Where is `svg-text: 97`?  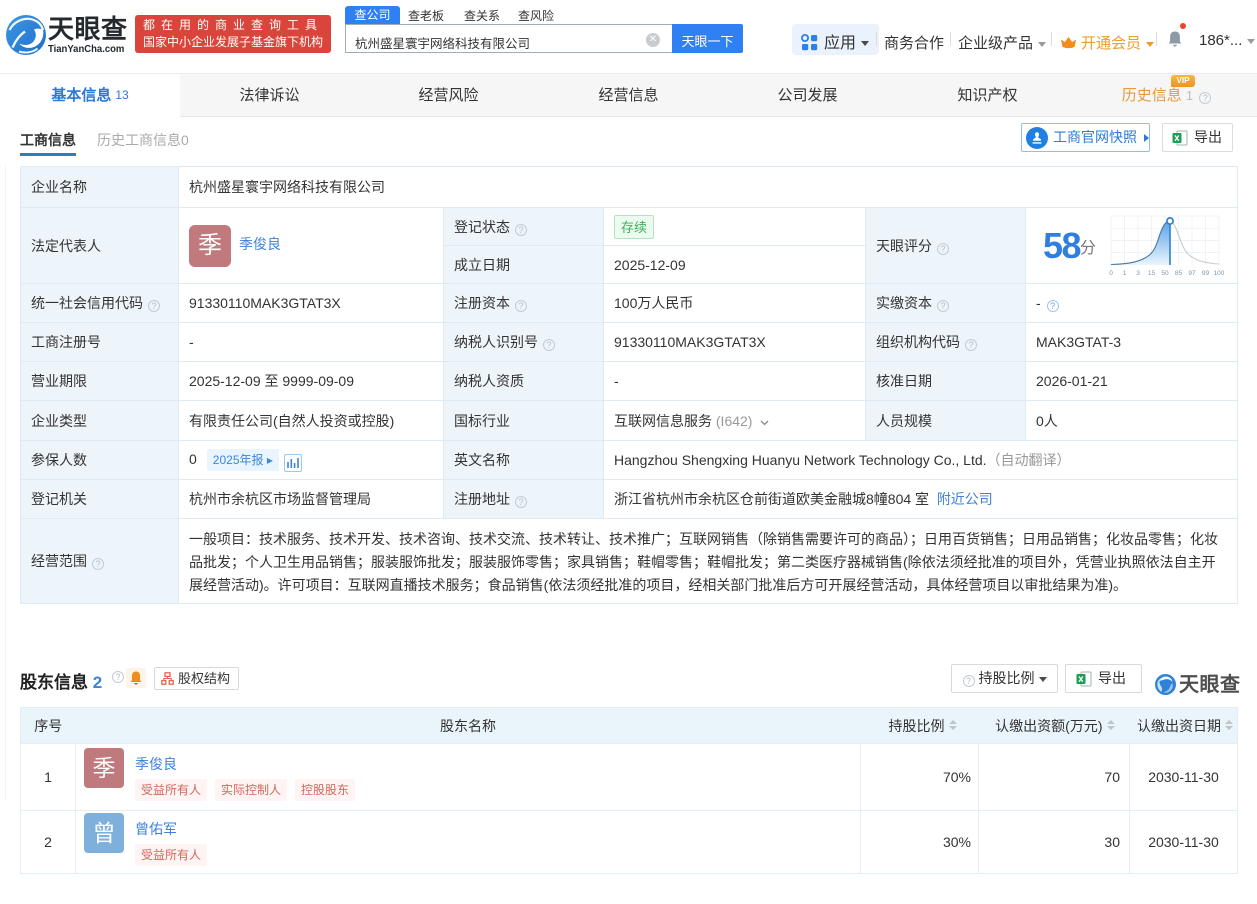 svg-text: 97 is located at coordinates (1192, 273).